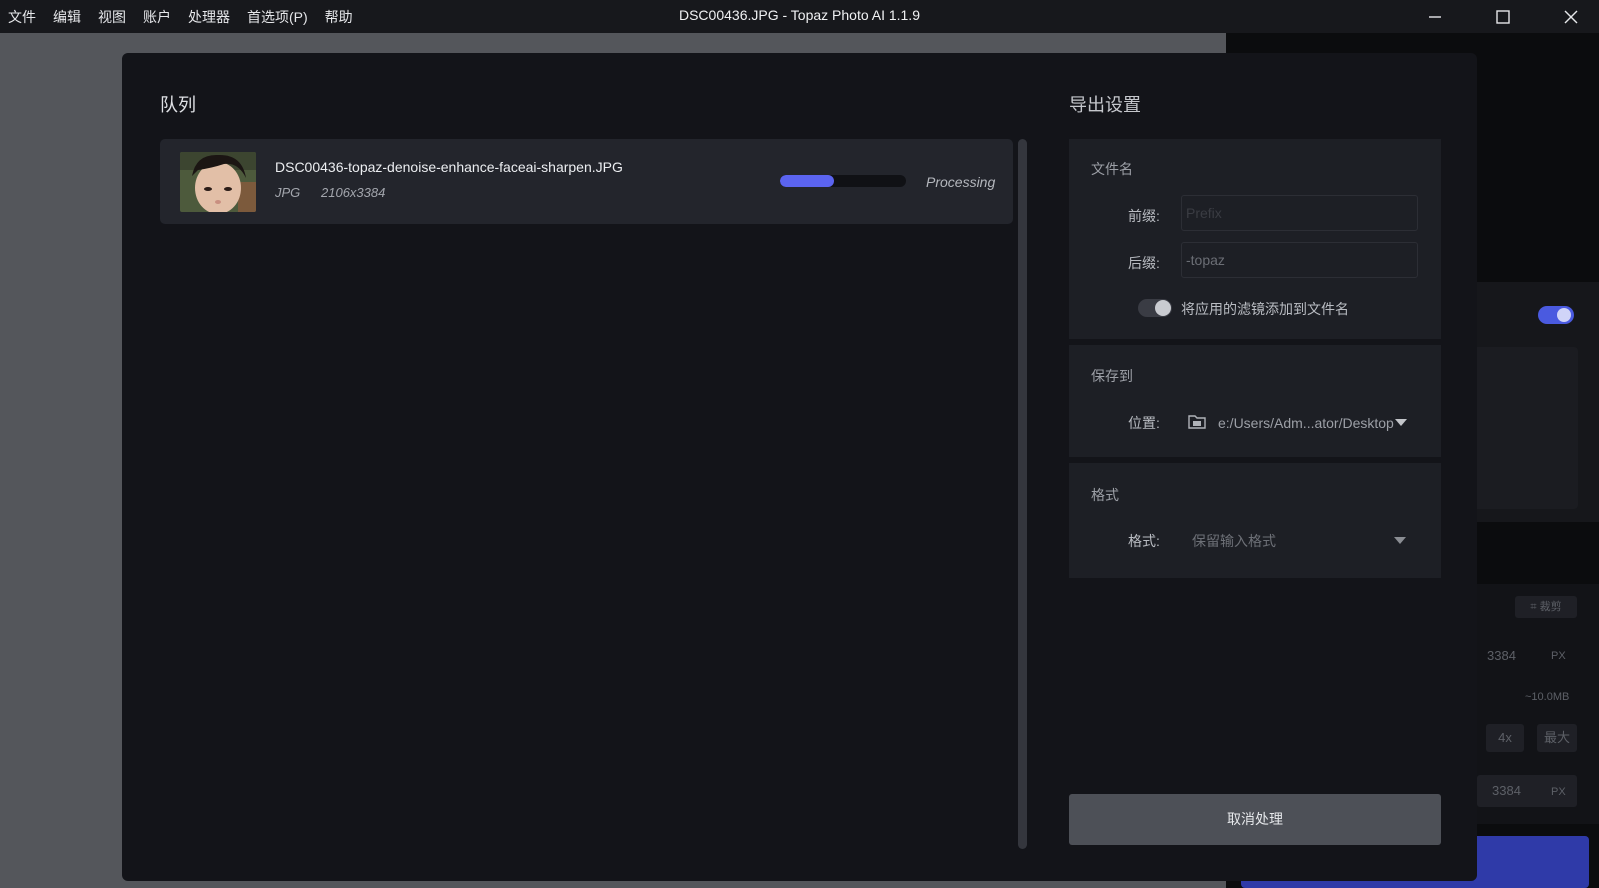  What do you see at coordinates (1255, 239) in the screenshot?
I see `filename-section: 文件名 前缀: 后缀: 将应用的滤镜添加到文件名` at bounding box center [1255, 239].